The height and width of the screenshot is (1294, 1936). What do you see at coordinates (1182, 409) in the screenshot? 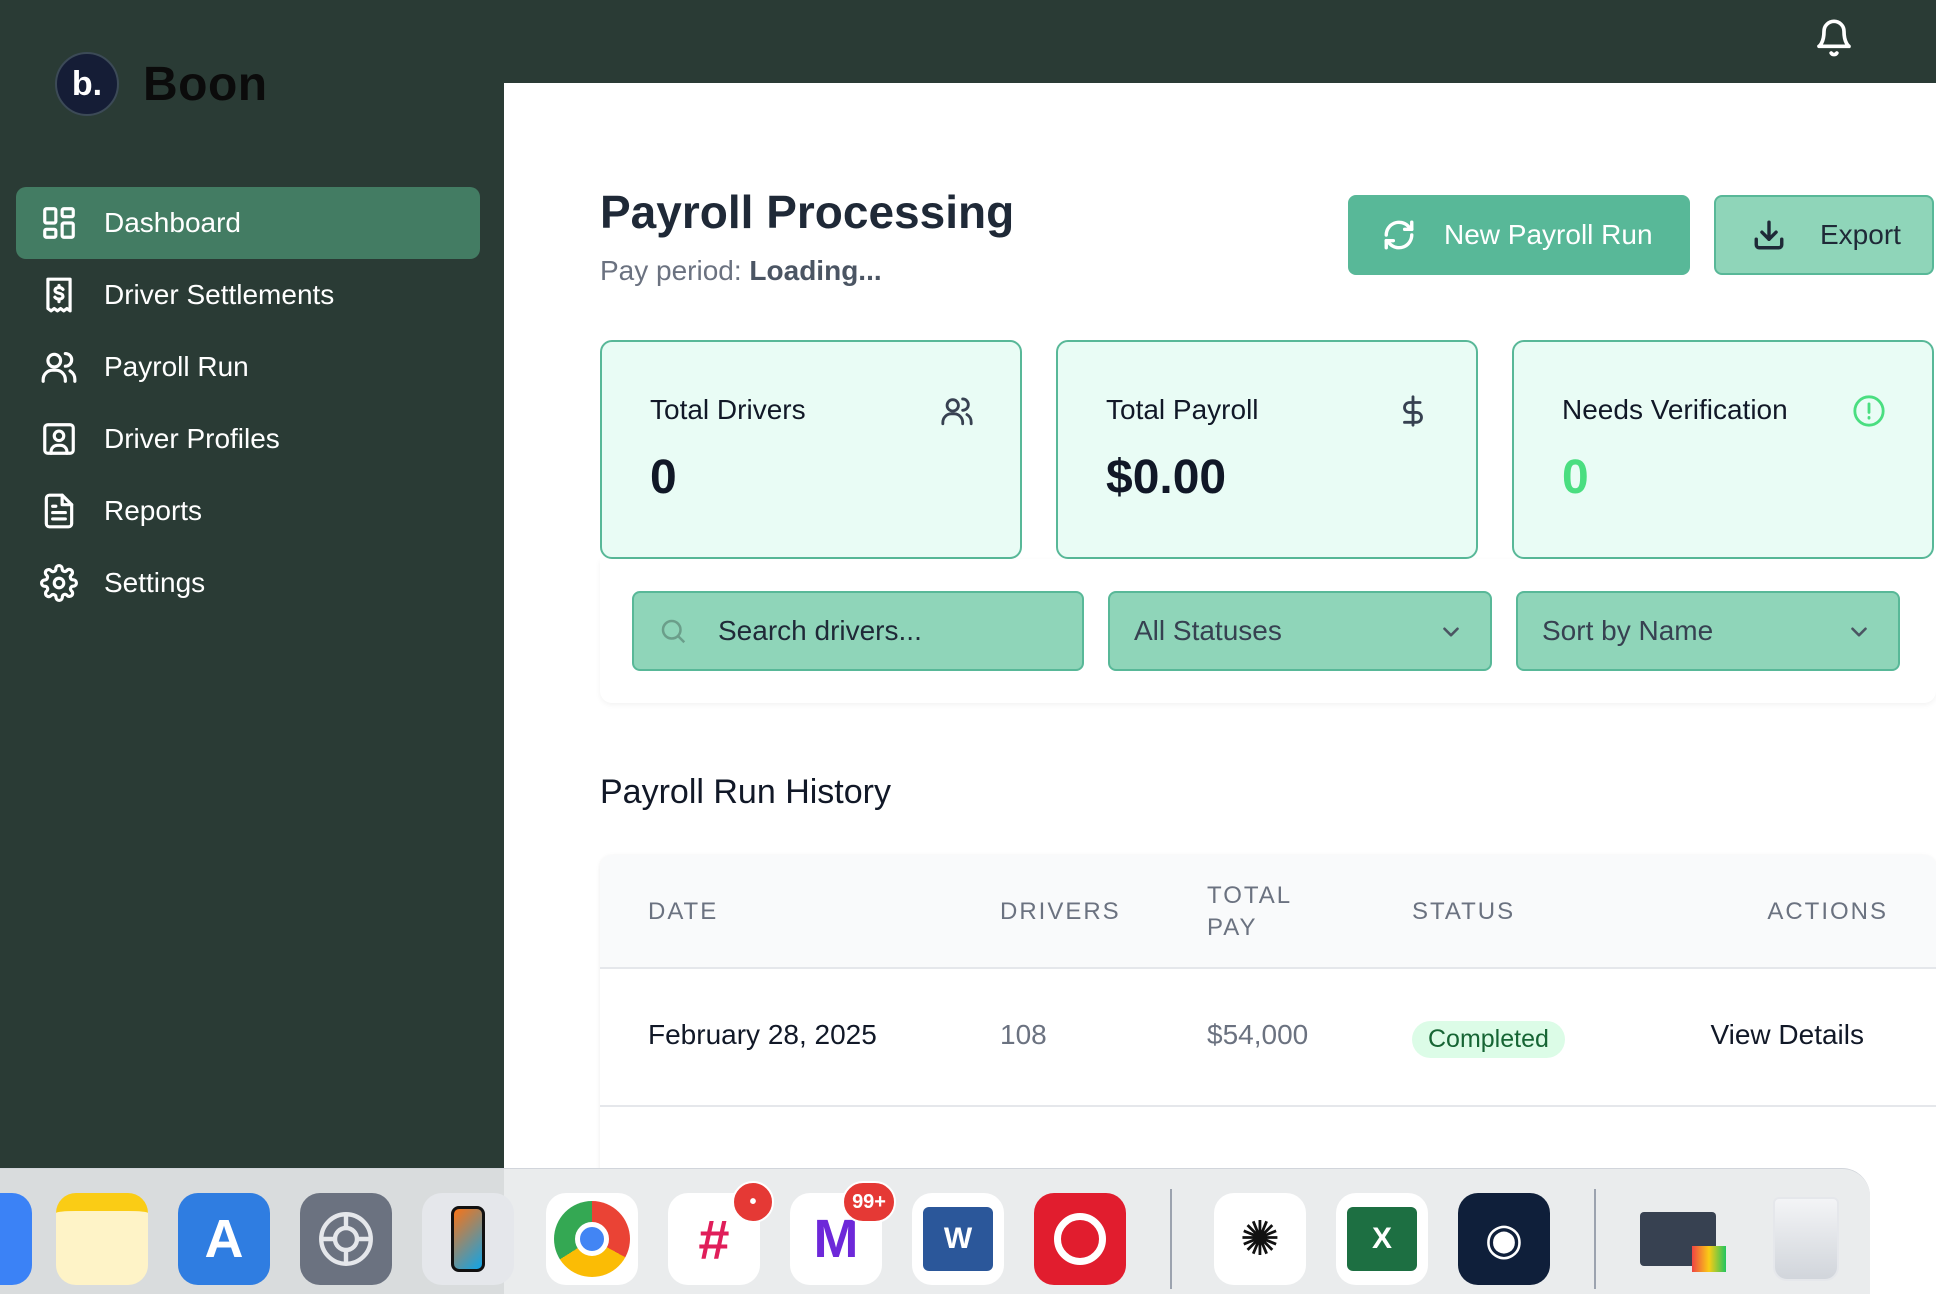
I see `card-label: Total Payroll` at bounding box center [1182, 409].